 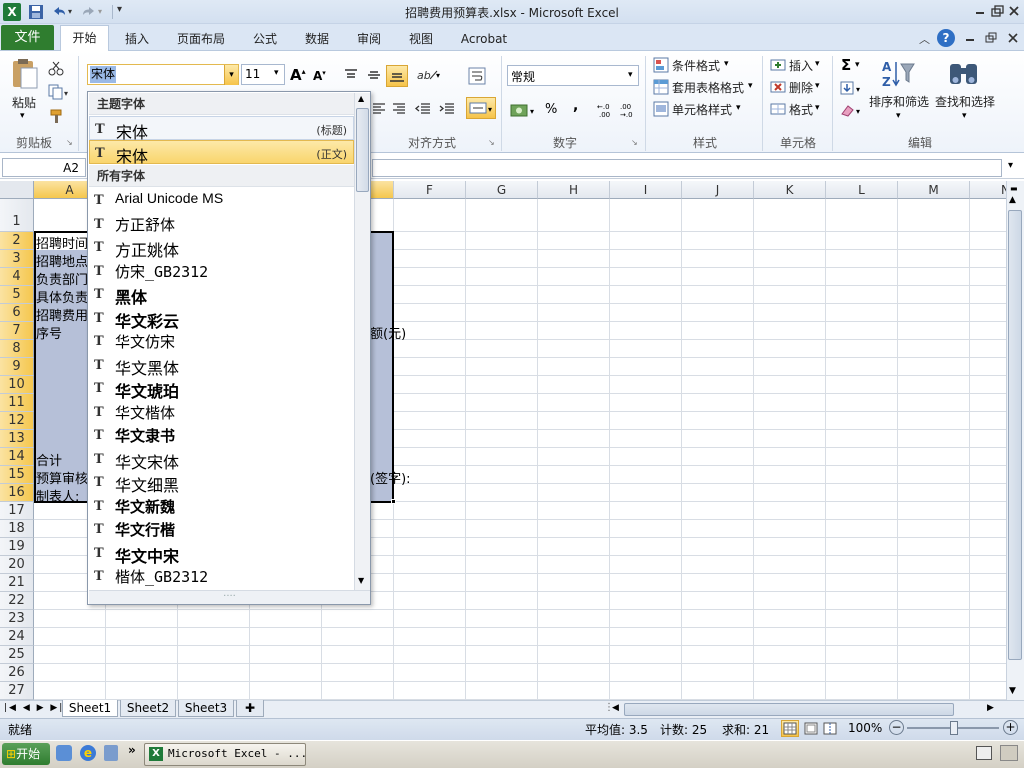 What do you see at coordinates (896, 727) in the screenshot?
I see `zoom-out-icon: −` at bounding box center [896, 727].